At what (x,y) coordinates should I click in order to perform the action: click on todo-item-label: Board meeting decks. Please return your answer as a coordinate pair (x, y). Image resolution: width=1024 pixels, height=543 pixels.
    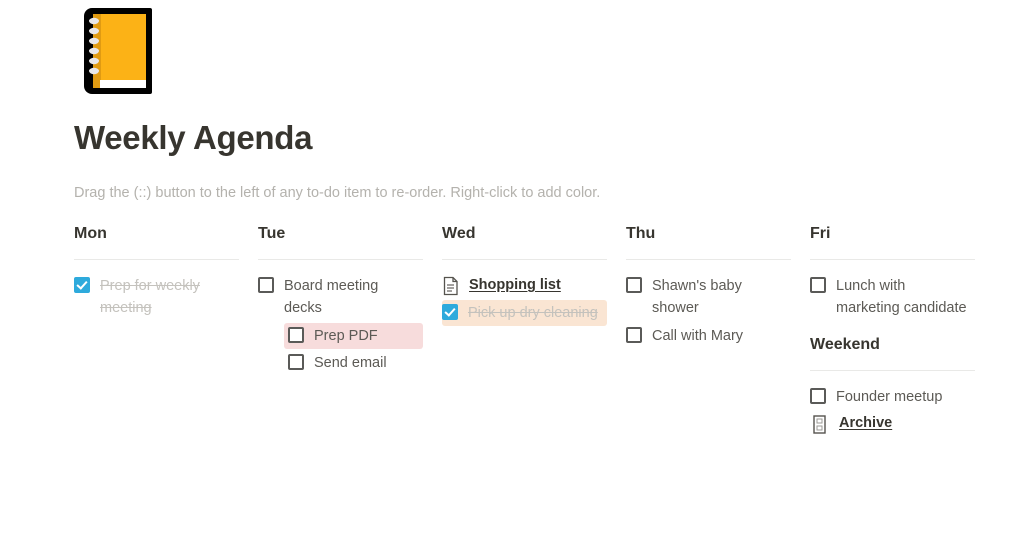
    Looking at the image, I should click on (331, 297).